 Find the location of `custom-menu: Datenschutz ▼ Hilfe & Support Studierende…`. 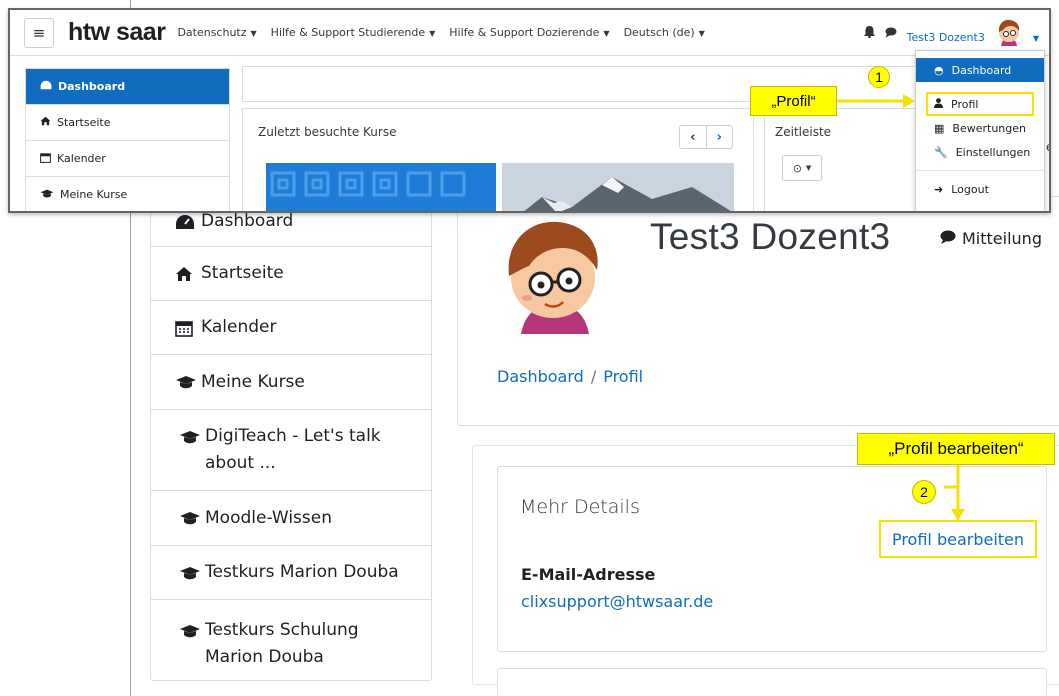

custom-menu: Datenschutz ▼ Hilfe & Support Studierende… is located at coordinates (440, 32).